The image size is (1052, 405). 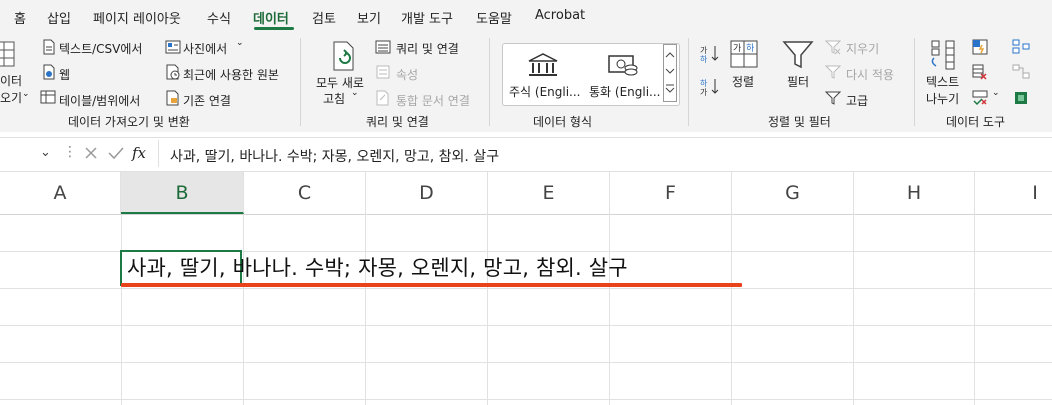 I want to click on existing-connections-button: 기존 연결, so click(x=207, y=100).